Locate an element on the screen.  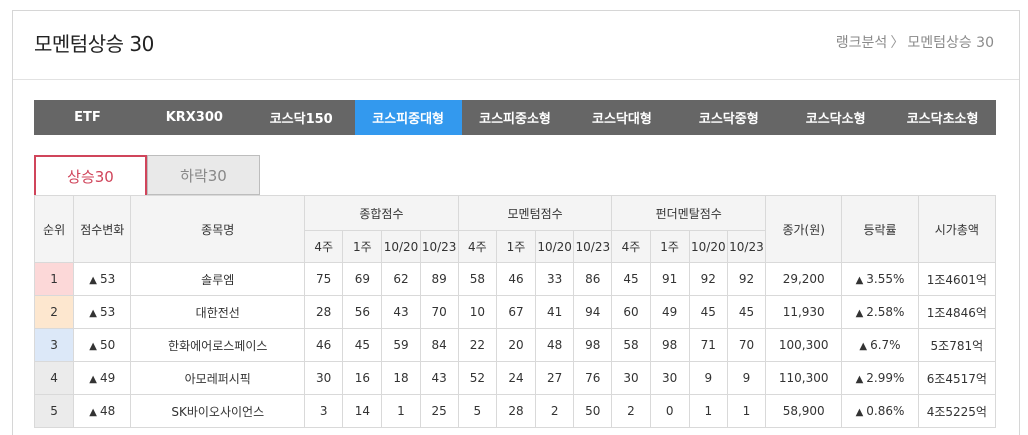
page-title: 모멘텀상승 30 is located at coordinates (94, 44).